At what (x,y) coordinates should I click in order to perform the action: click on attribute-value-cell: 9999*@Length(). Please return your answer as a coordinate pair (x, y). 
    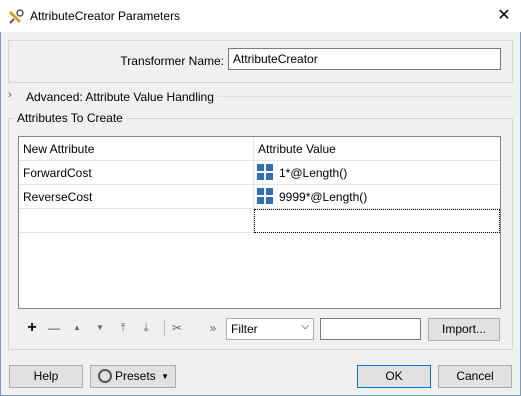
    Looking at the image, I should click on (377, 197).